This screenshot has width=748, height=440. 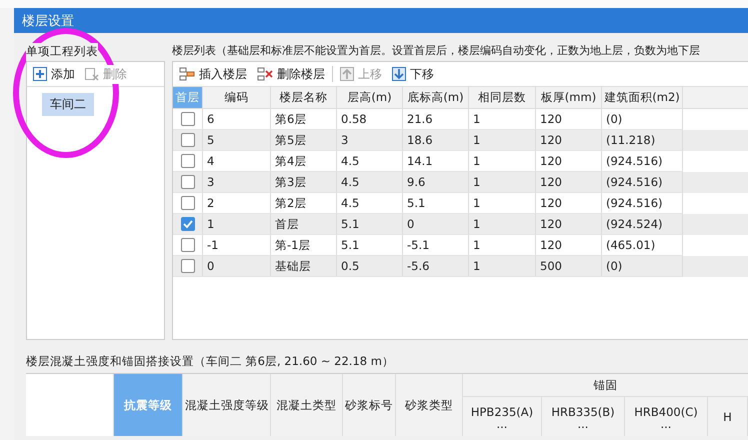 I want to click on project-item: 车间二, so click(x=68, y=104).